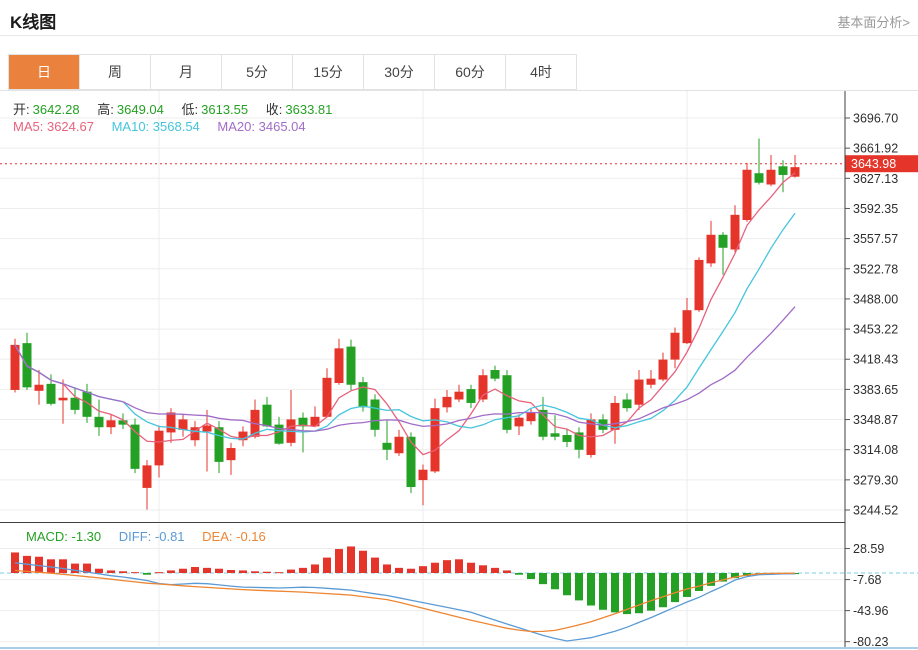 This screenshot has height=650, width=918. Describe the element at coordinates (870, 611) in the screenshot. I see `axis-label: -43.96` at that location.